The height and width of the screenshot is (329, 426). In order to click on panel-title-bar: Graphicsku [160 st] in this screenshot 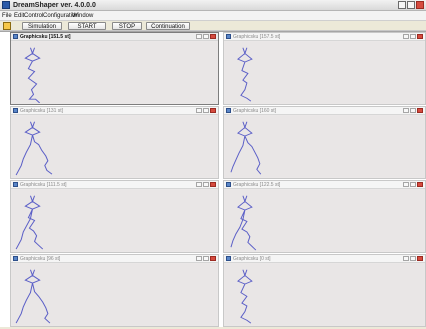, I will do `click(324, 111)`.